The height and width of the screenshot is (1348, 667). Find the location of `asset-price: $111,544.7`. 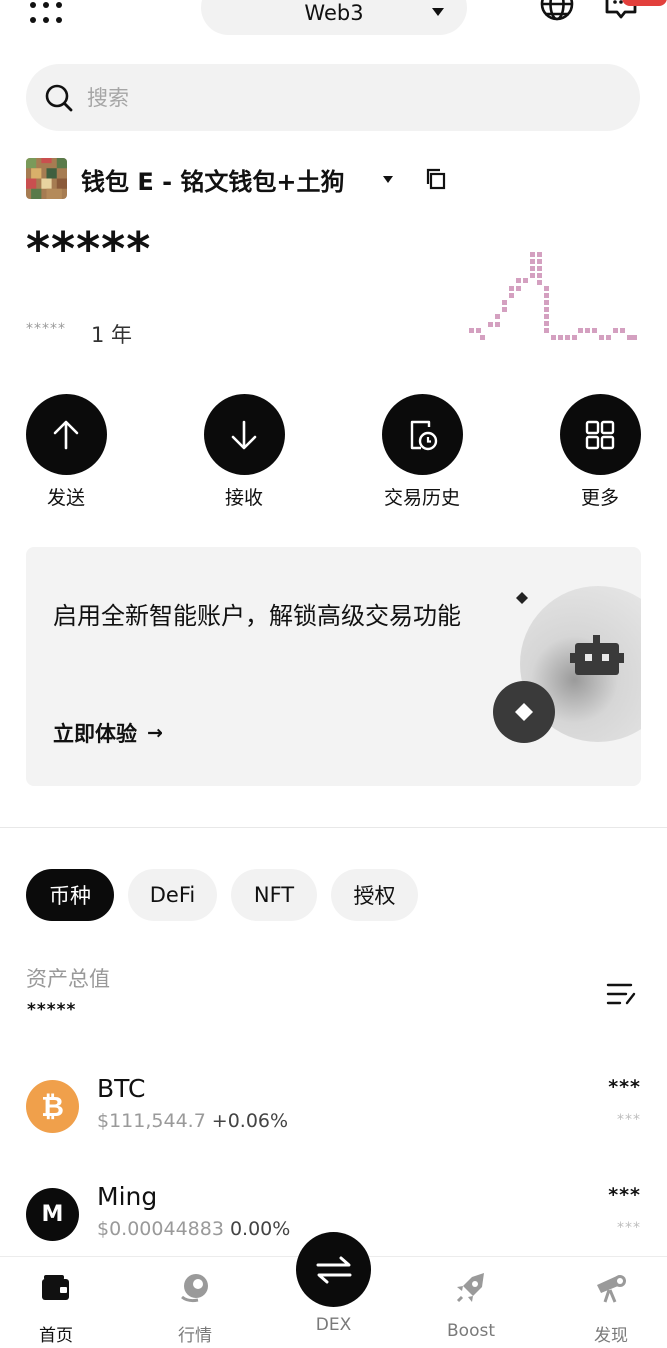

asset-price: $111,544.7 is located at coordinates (151, 1121).